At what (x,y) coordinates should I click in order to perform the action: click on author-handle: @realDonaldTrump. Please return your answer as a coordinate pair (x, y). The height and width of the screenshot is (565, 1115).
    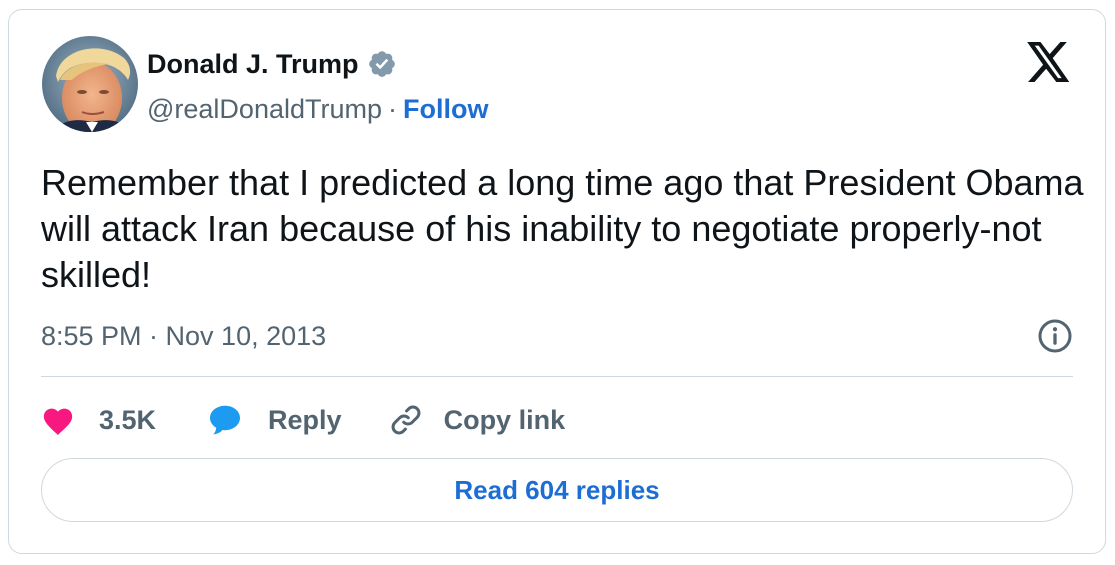
    Looking at the image, I should click on (264, 109).